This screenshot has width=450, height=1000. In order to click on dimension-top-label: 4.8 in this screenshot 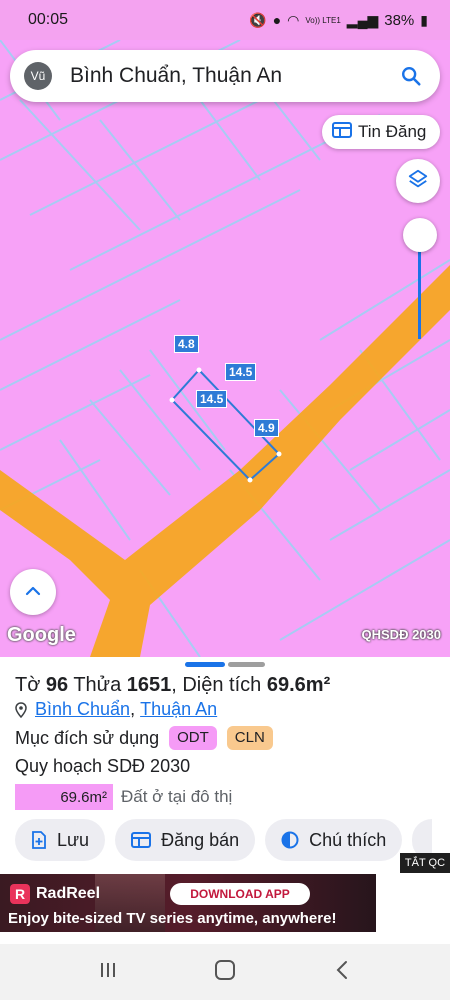, I will do `click(186, 344)`.